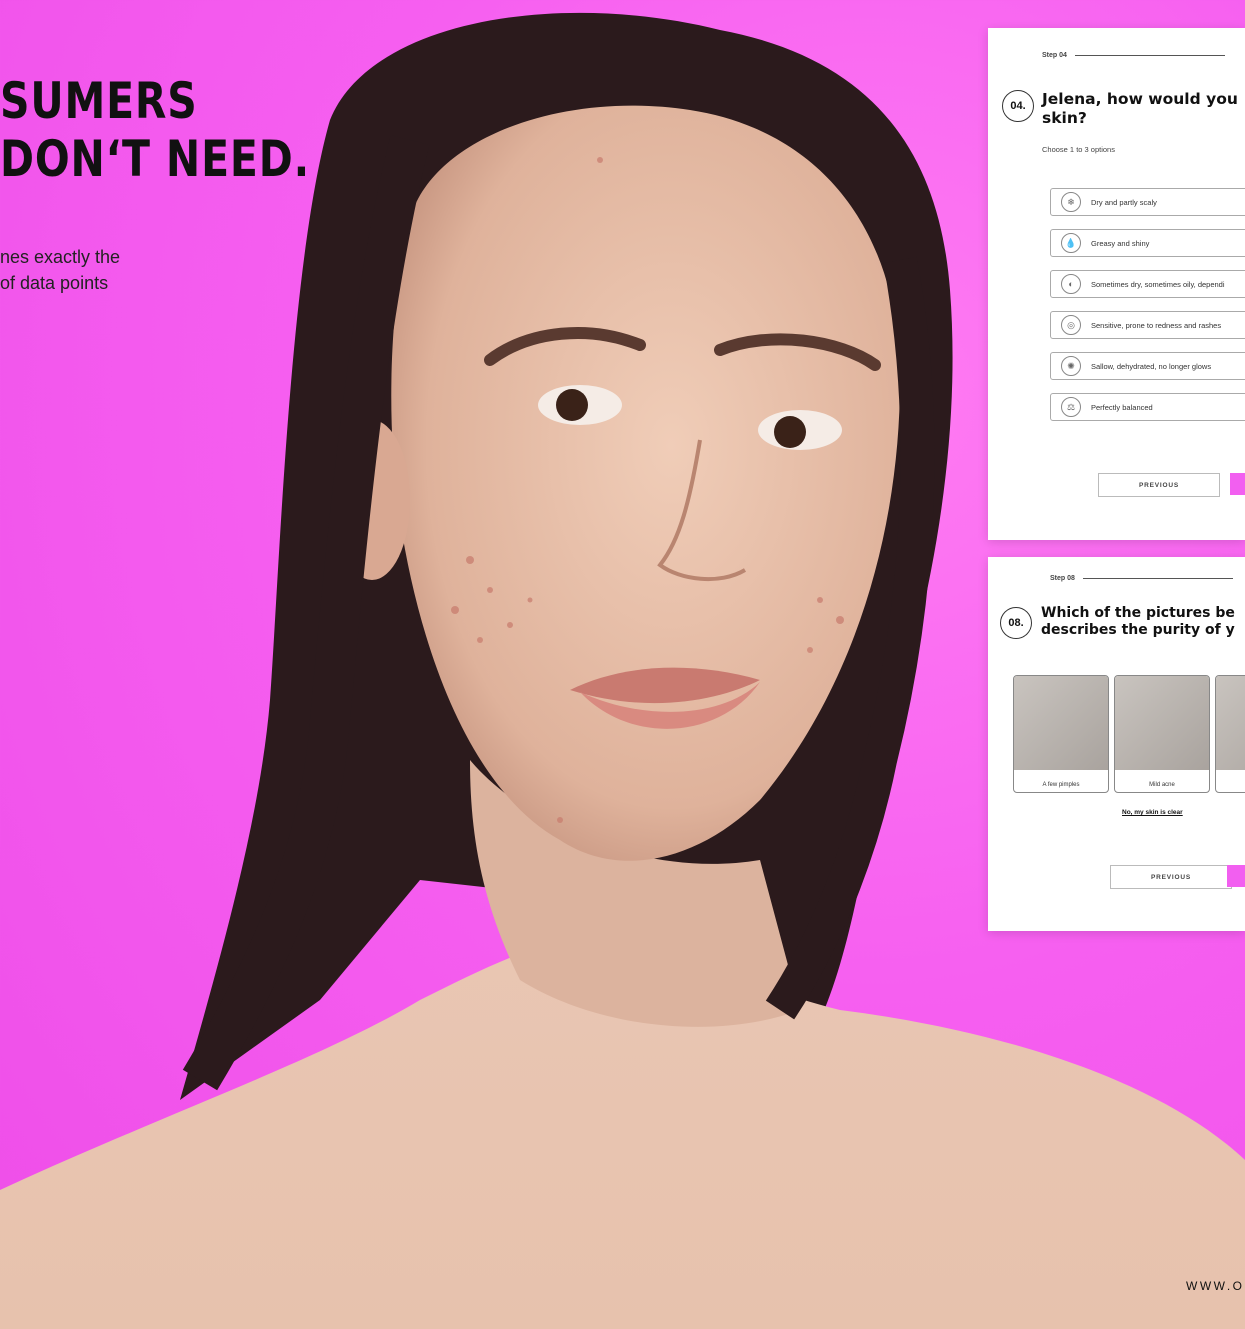  What do you see at coordinates (1230, 785) in the screenshot?
I see `picture-label: M` at bounding box center [1230, 785].